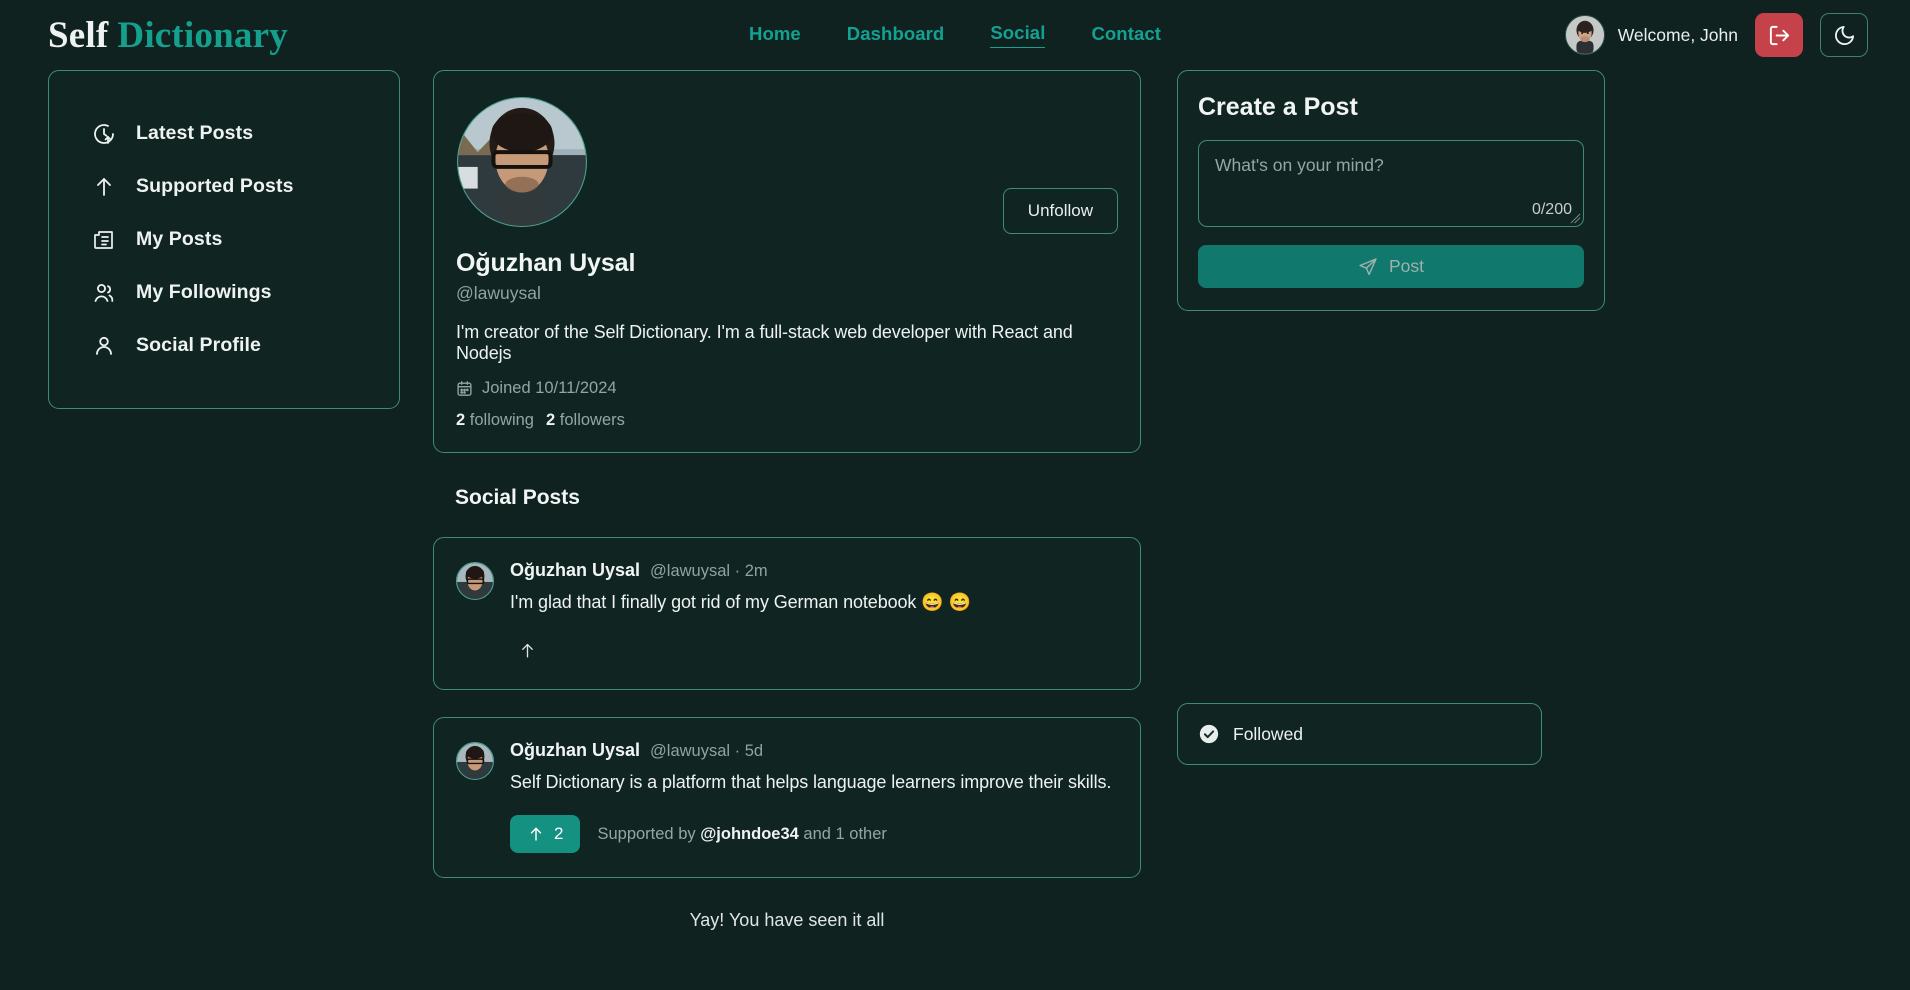 The width and height of the screenshot is (1910, 990). I want to click on profile-avatar-illustration, so click(522, 162).